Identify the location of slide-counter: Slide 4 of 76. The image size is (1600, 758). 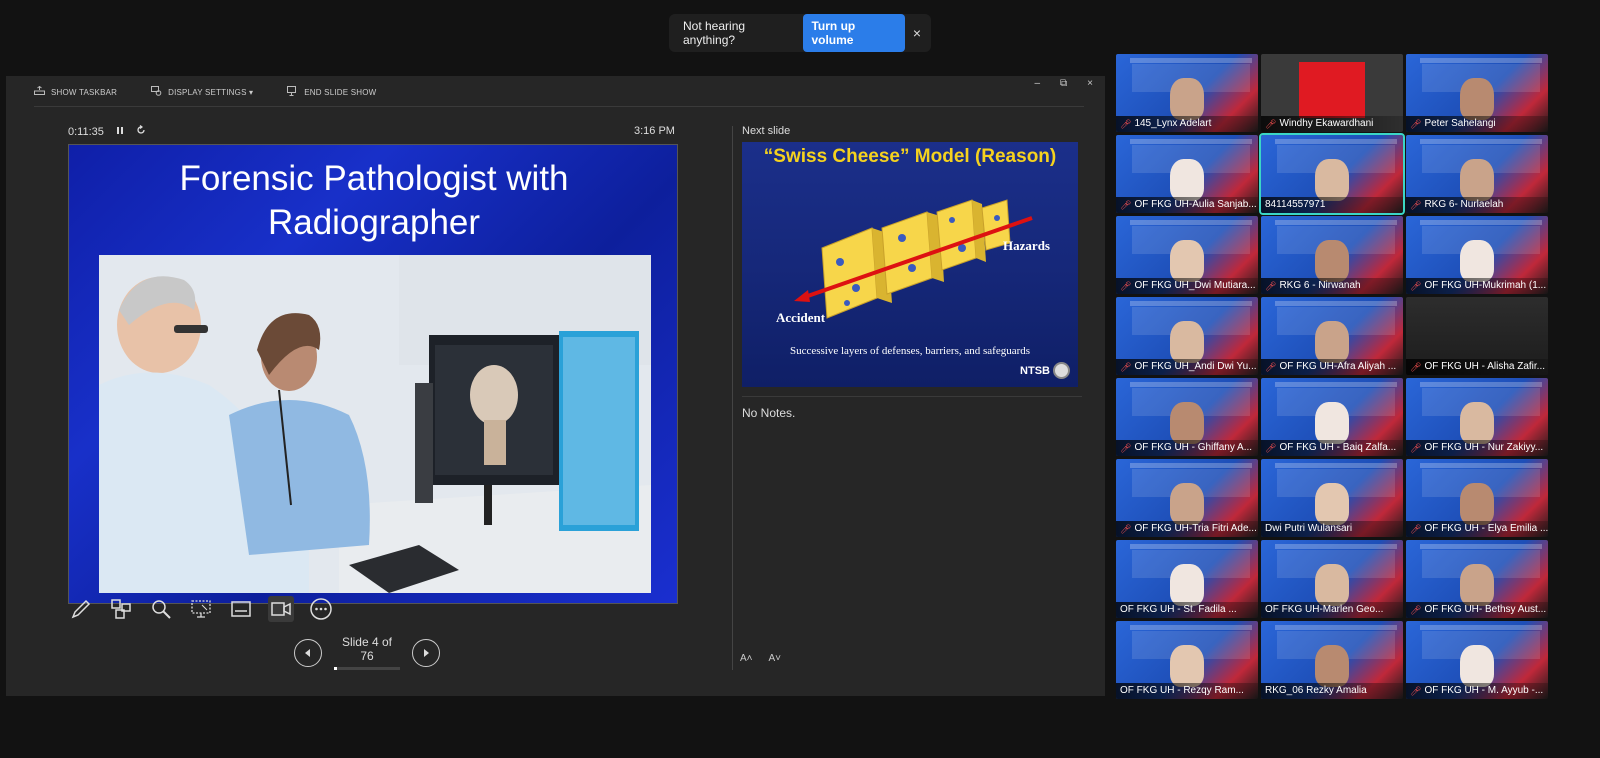
(367, 652).